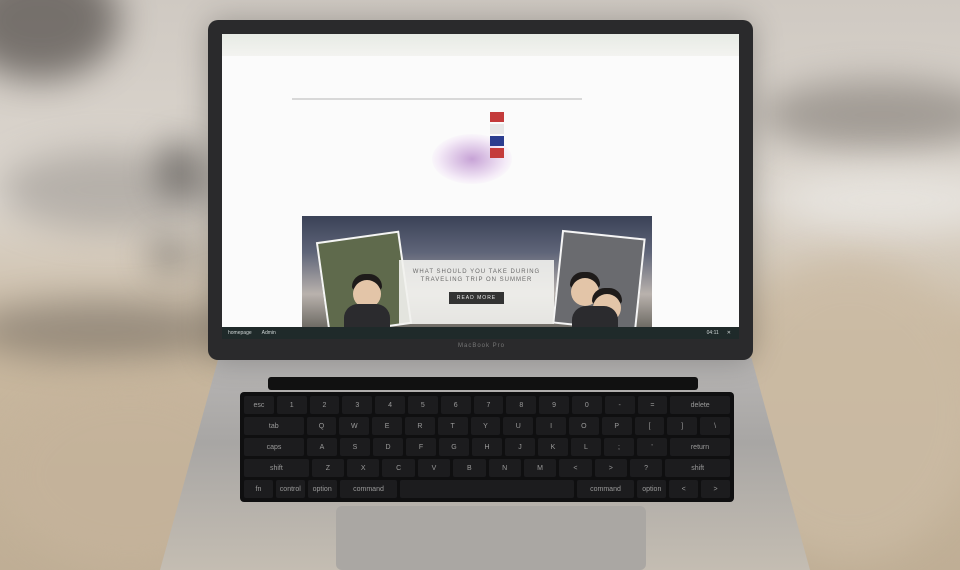 This screenshot has height=570, width=960. I want to click on read-more-button: READ MORE, so click(476, 298).